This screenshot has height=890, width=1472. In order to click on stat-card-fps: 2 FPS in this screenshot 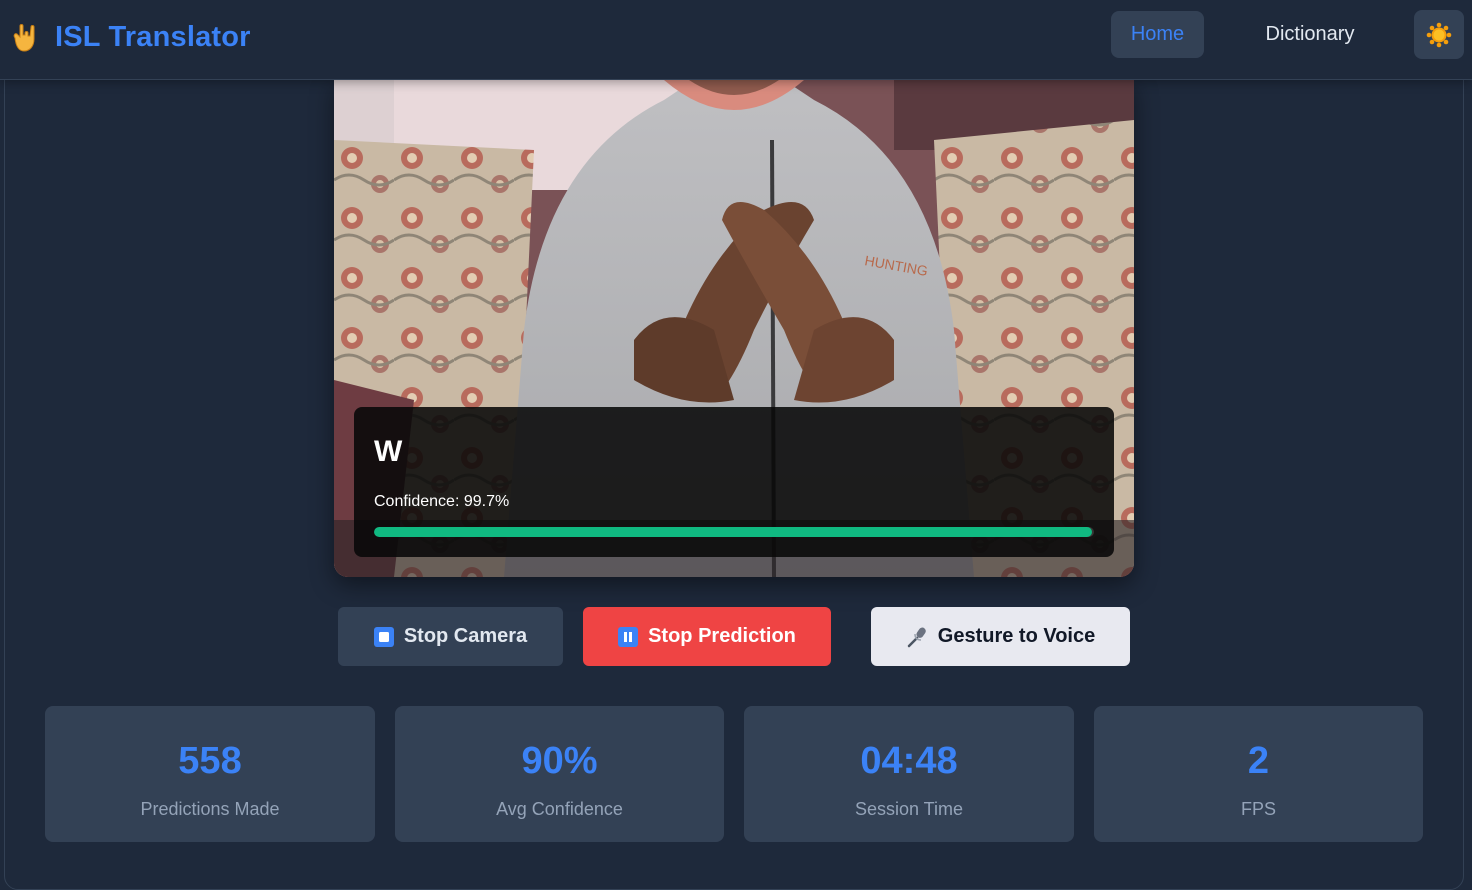, I will do `click(1258, 774)`.